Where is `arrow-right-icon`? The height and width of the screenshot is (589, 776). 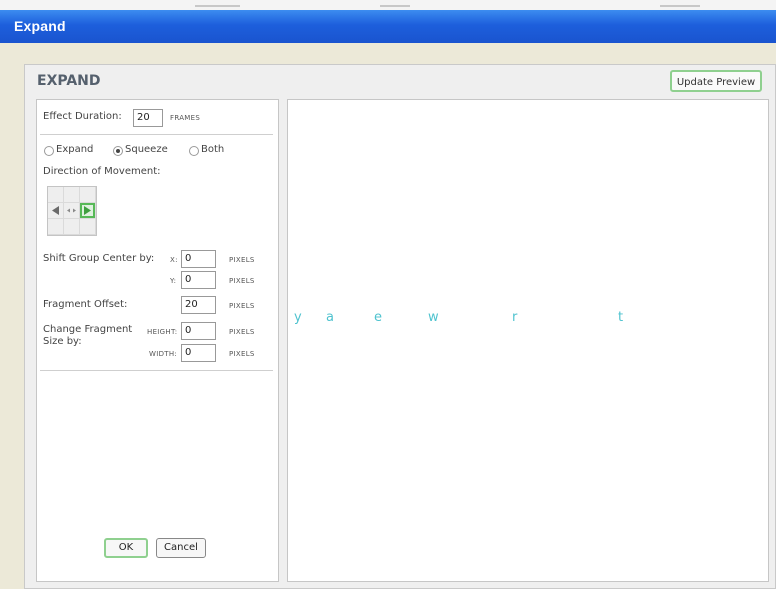 arrow-right-icon is located at coordinates (87, 210).